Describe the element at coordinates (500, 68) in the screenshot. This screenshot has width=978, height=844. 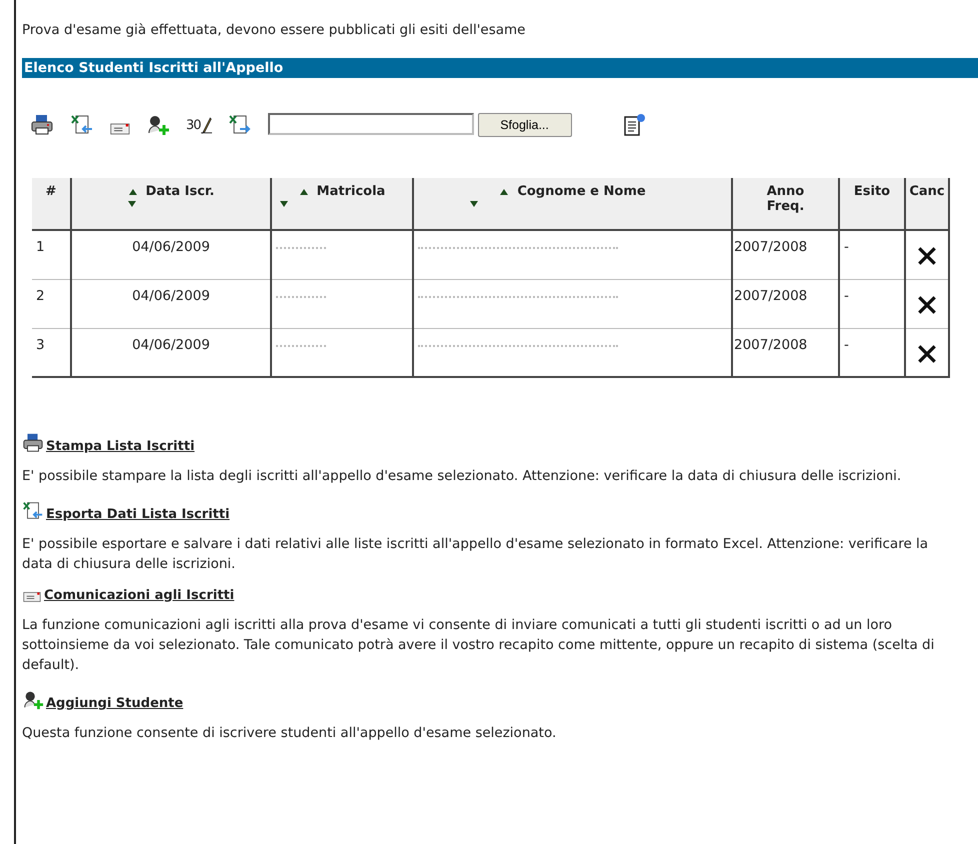
I see `section-title: Elenco Studenti Iscritti all'Appello` at that location.